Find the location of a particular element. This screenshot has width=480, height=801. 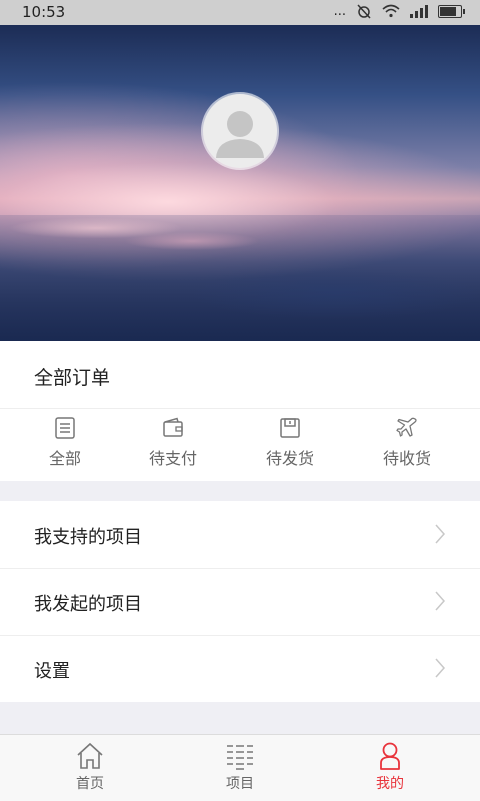

order-filter-label: 待收货 is located at coordinates (406, 458).